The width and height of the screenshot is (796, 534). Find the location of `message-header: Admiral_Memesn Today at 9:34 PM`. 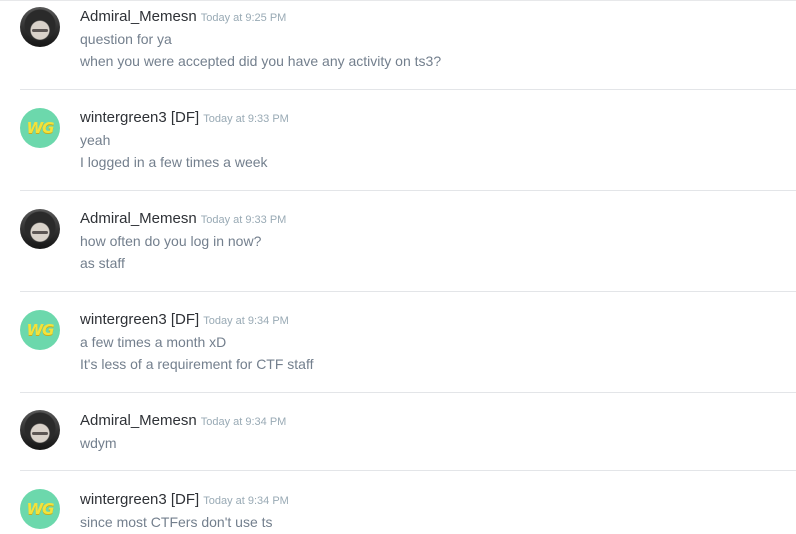

message-header: Admiral_Memesn Today at 9:34 PM is located at coordinates (183, 421).